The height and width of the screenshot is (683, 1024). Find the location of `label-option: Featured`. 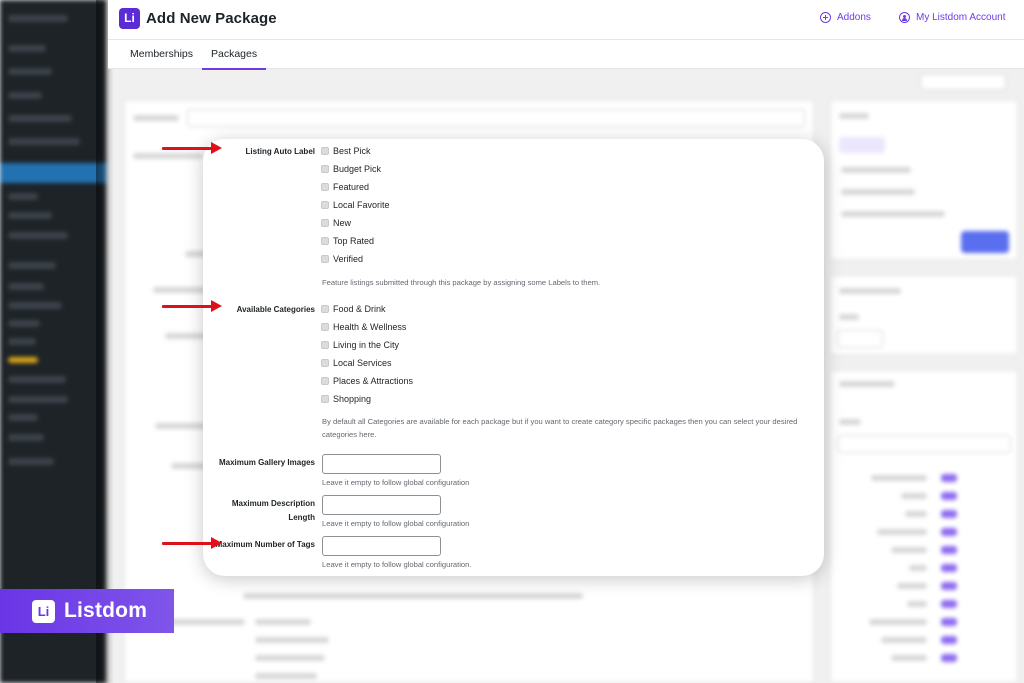

label-option: Featured is located at coordinates (345, 187).